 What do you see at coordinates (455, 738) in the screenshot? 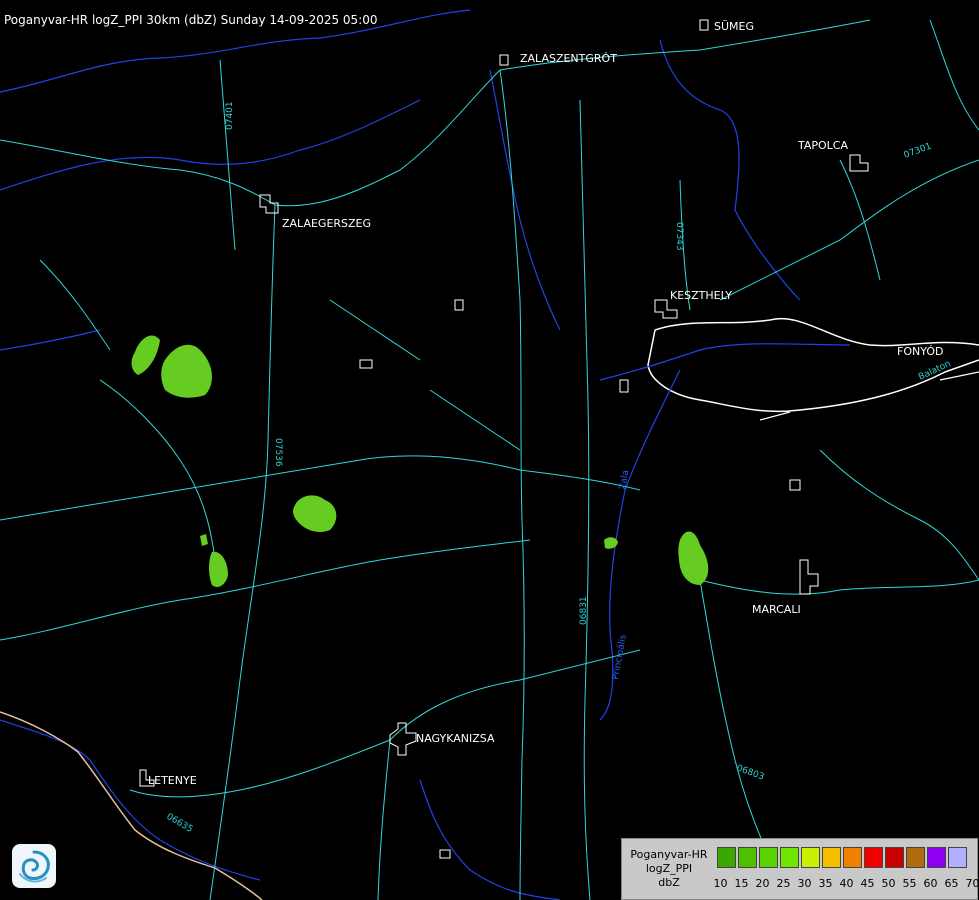
I see `town-label: NAGYKANIZSA` at bounding box center [455, 738].